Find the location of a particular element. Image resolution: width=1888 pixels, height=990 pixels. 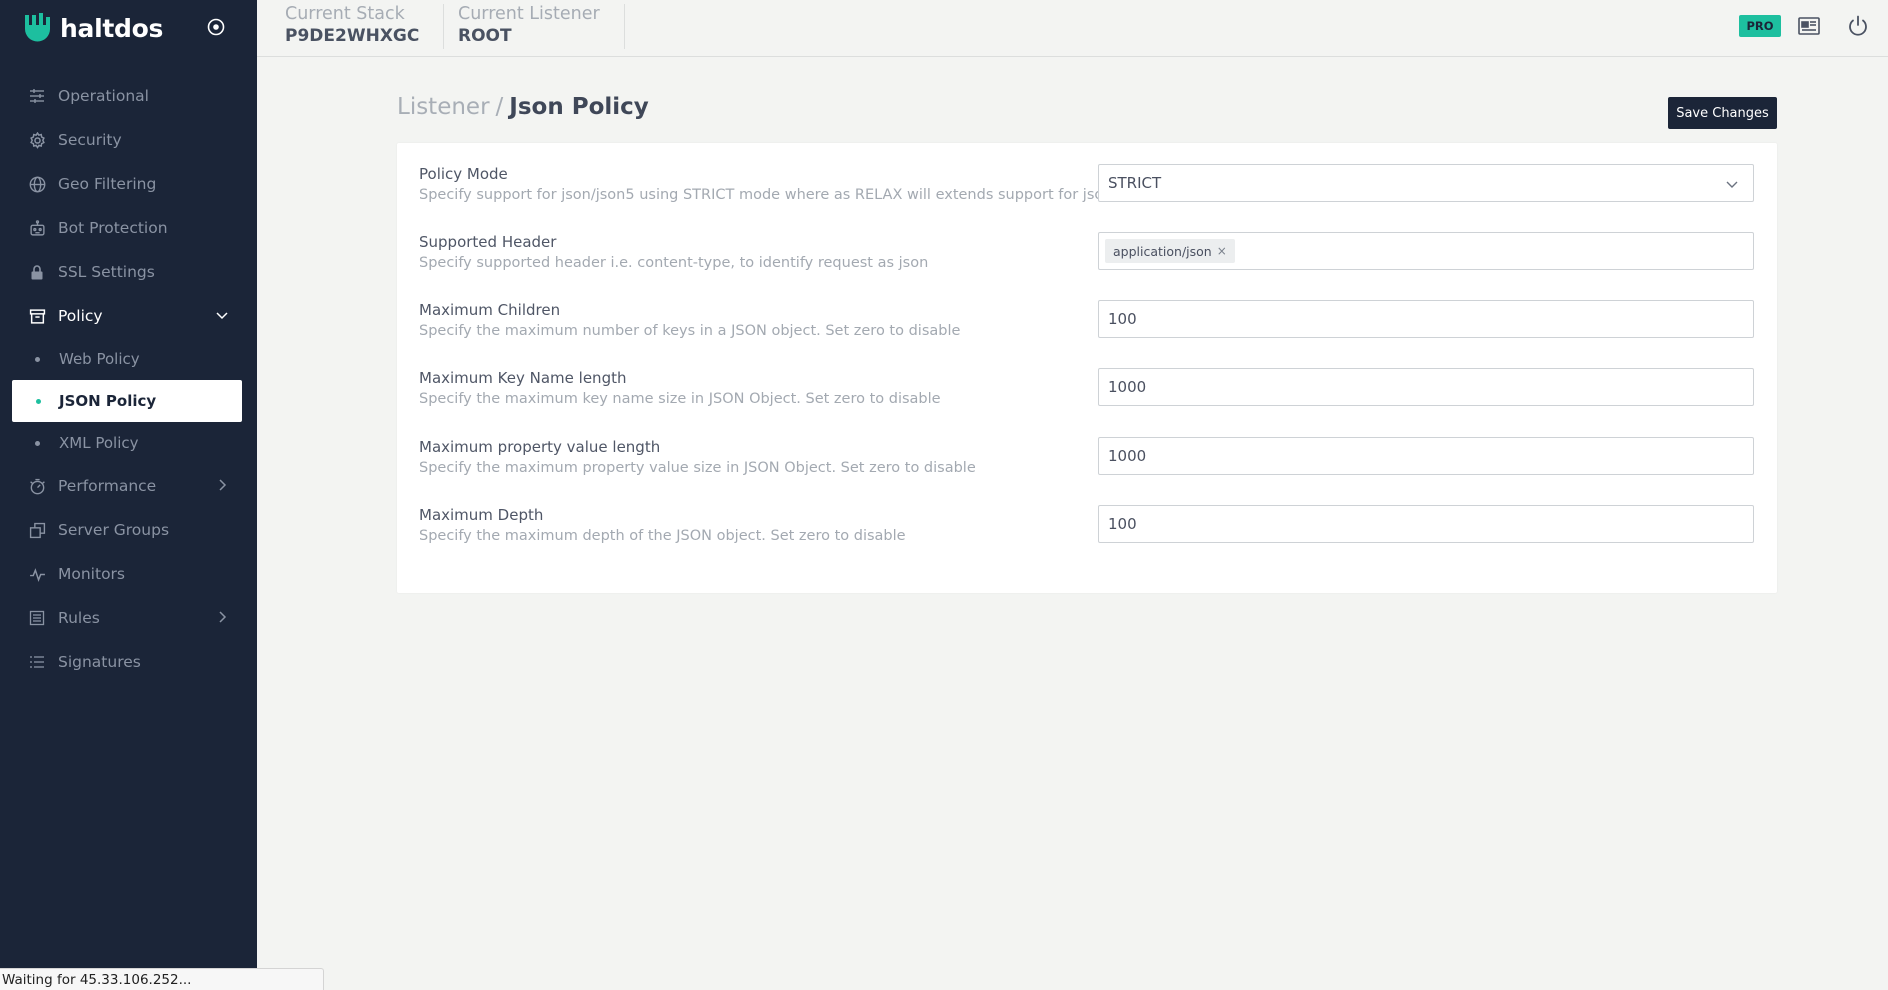

sidebar-item-label: SSL Settings is located at coordinates (106, 272).